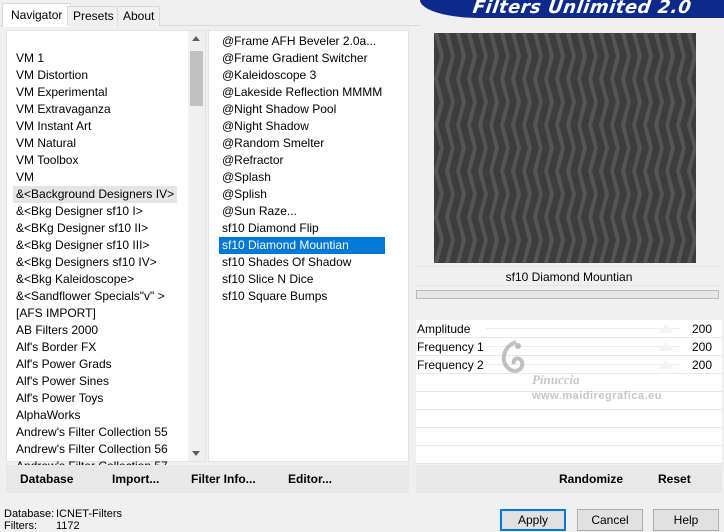 This screenshot has height=532, width=724. I want to click on scroll-up-arrow-icon, so click(196, 38).